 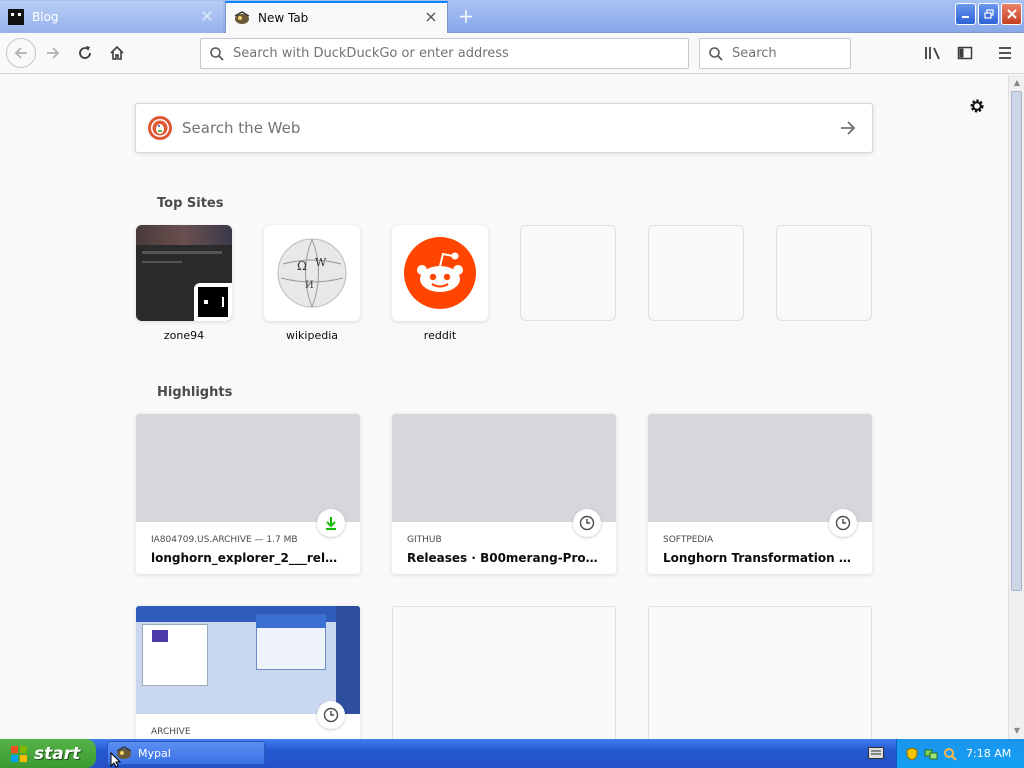 I want to click on top-site-reddit: reddit, so click(x=440, y=283).